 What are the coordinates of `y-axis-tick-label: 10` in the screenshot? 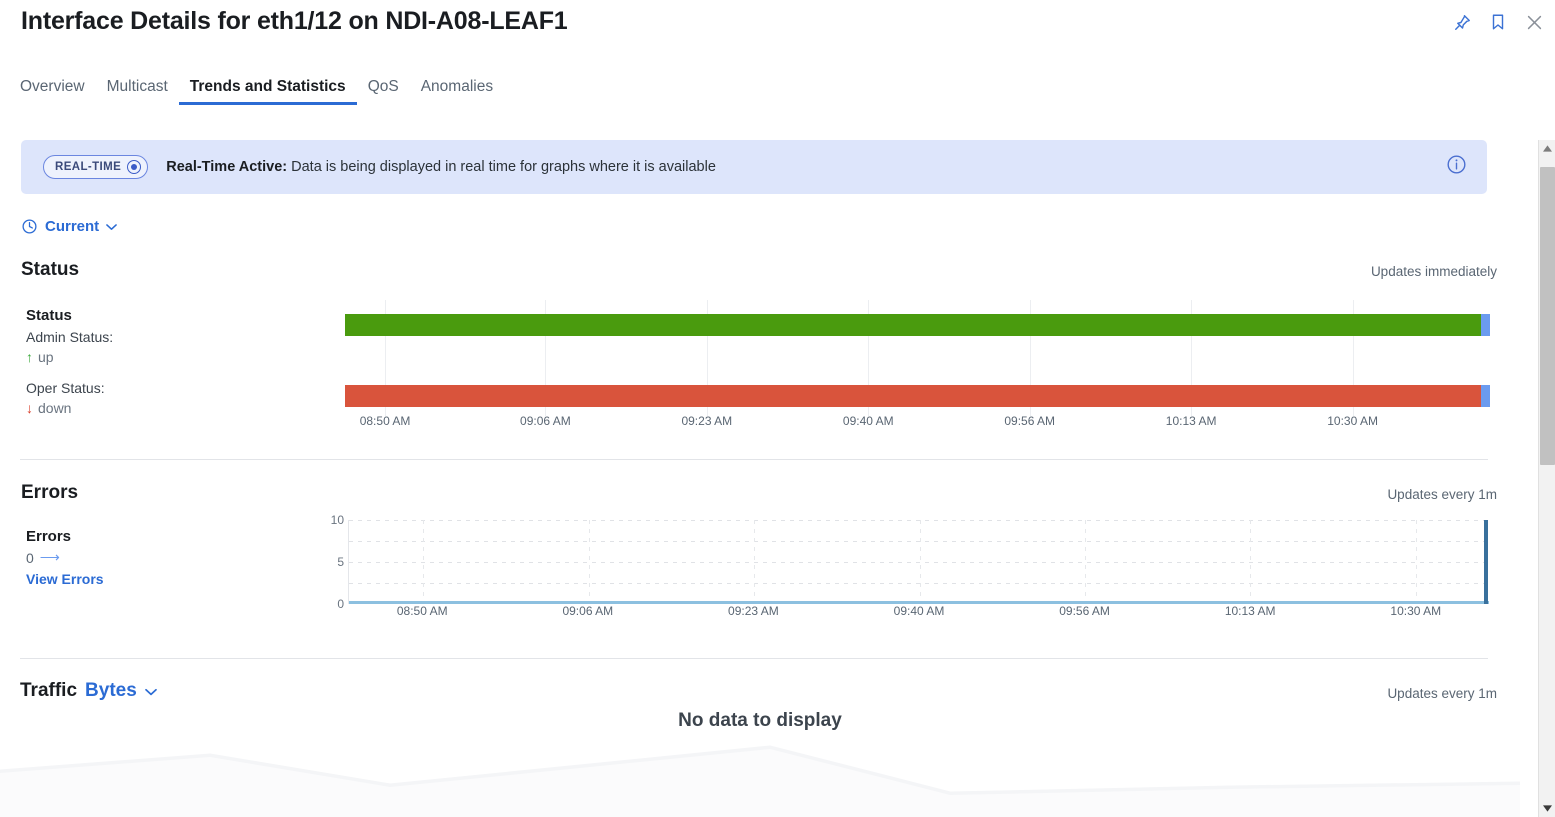 It's located at (337, 520).